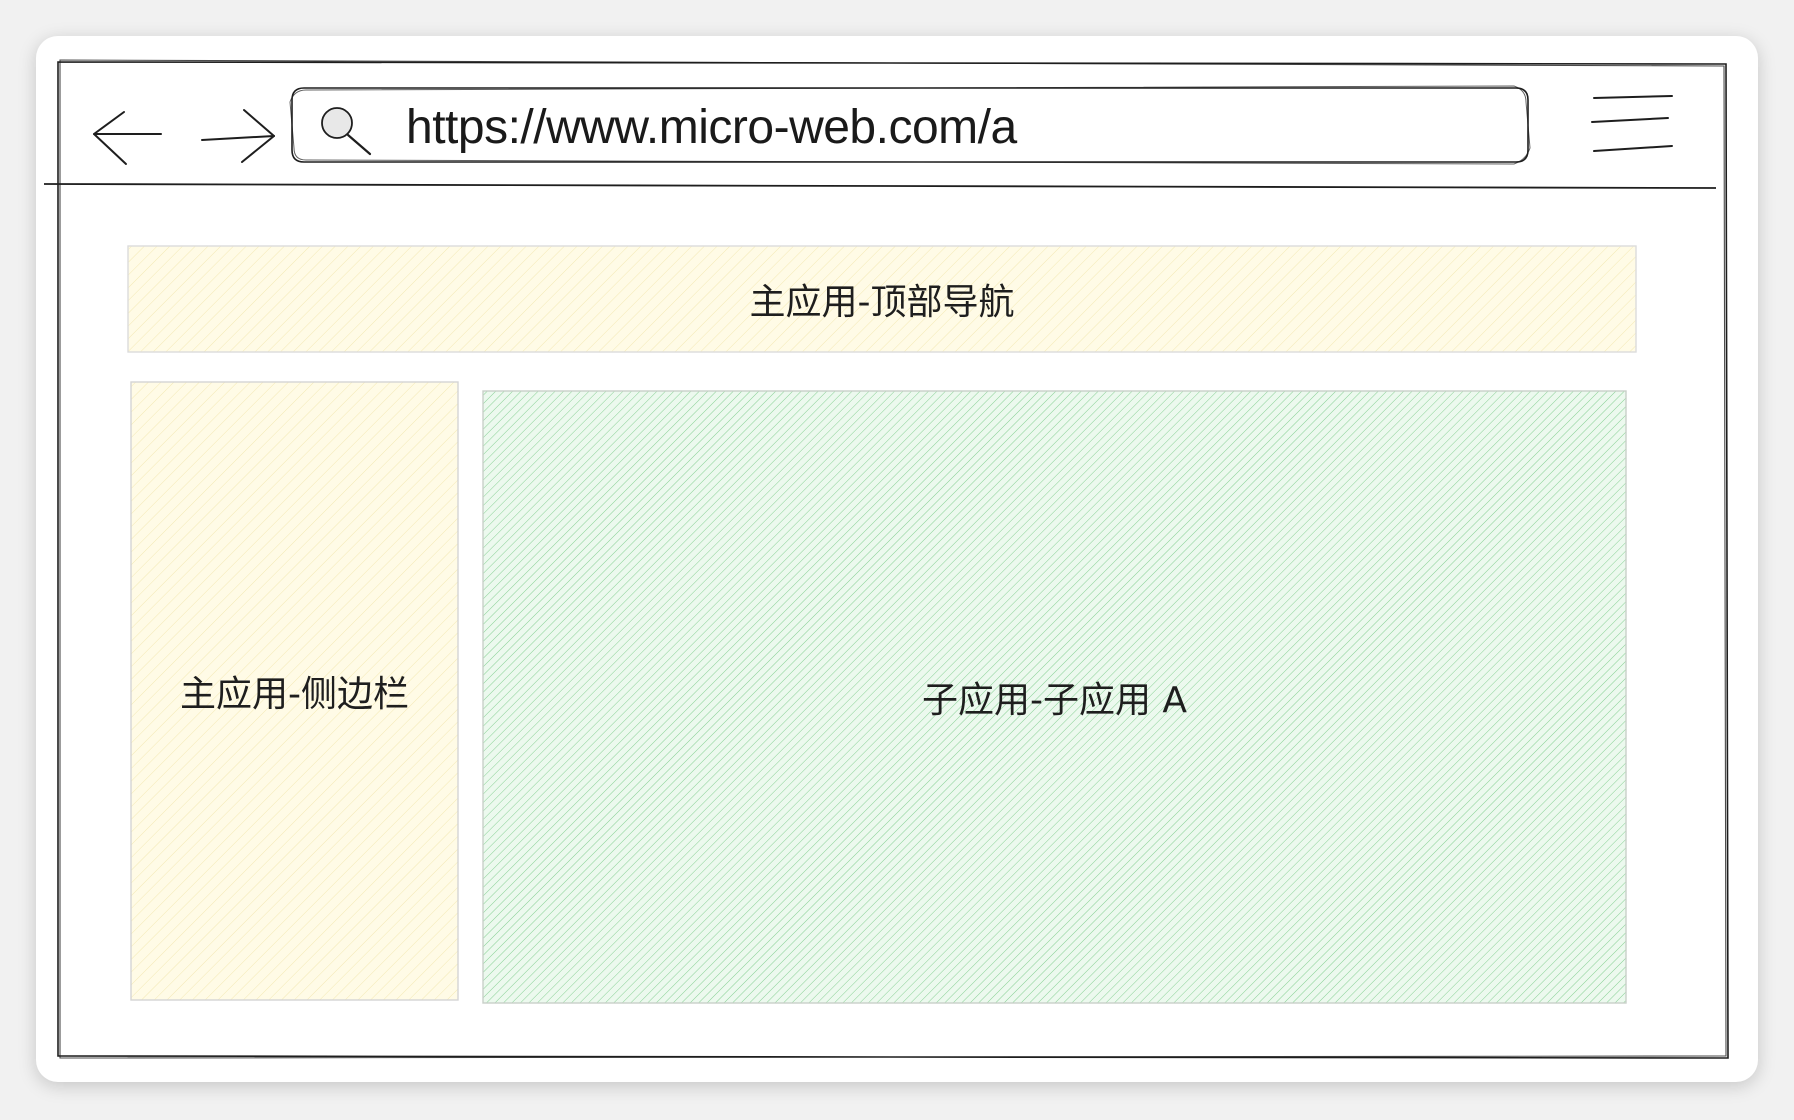 Image resolution: width=1794 pixels, height=1120 pixels. I want to click on top-nav-label: 主应用-顶部导航, so click(882, 302).